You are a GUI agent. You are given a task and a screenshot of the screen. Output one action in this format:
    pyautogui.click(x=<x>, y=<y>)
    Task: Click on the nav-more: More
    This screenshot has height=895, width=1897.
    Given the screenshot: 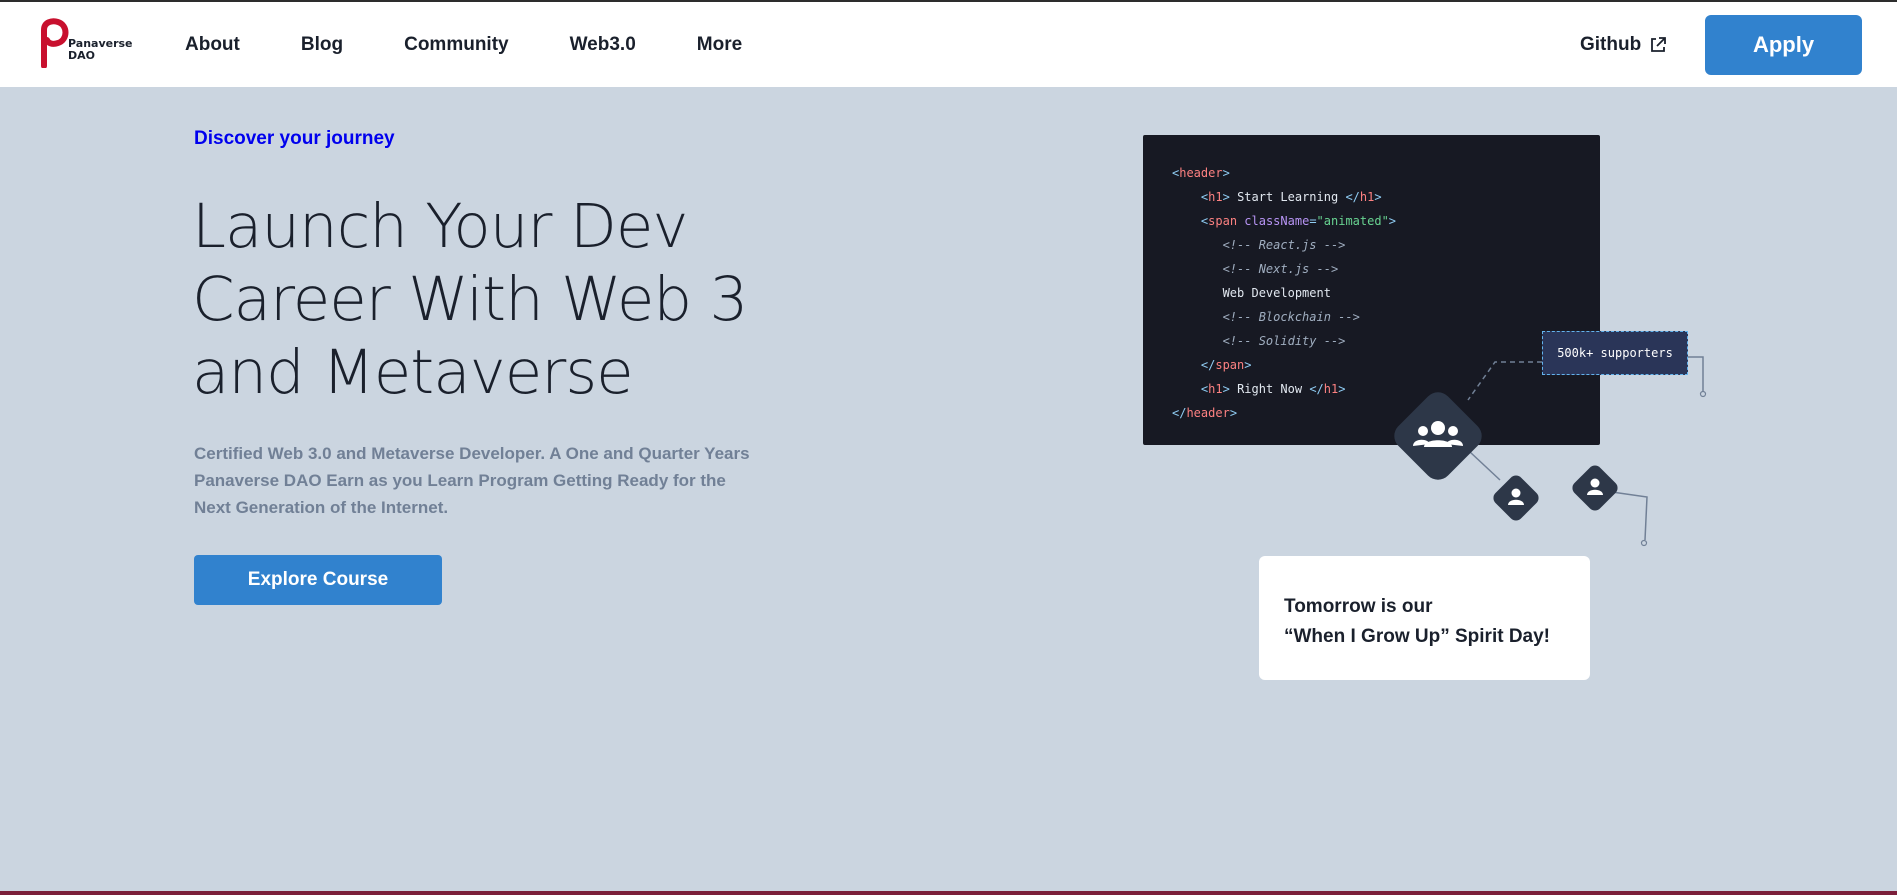 What is the action you would take?
    pyautogui.click(x=719, y=45)
    